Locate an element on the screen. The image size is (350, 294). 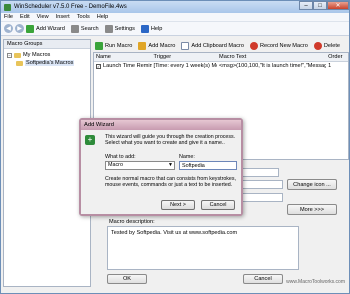
app-icon is located at coordinates (7, 7).